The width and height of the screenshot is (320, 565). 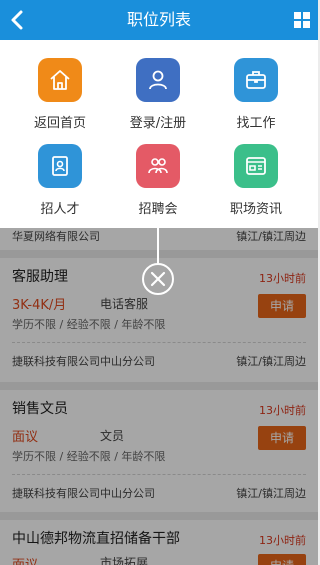 I want to click on id-card-icon, so click(x=60, y=166).